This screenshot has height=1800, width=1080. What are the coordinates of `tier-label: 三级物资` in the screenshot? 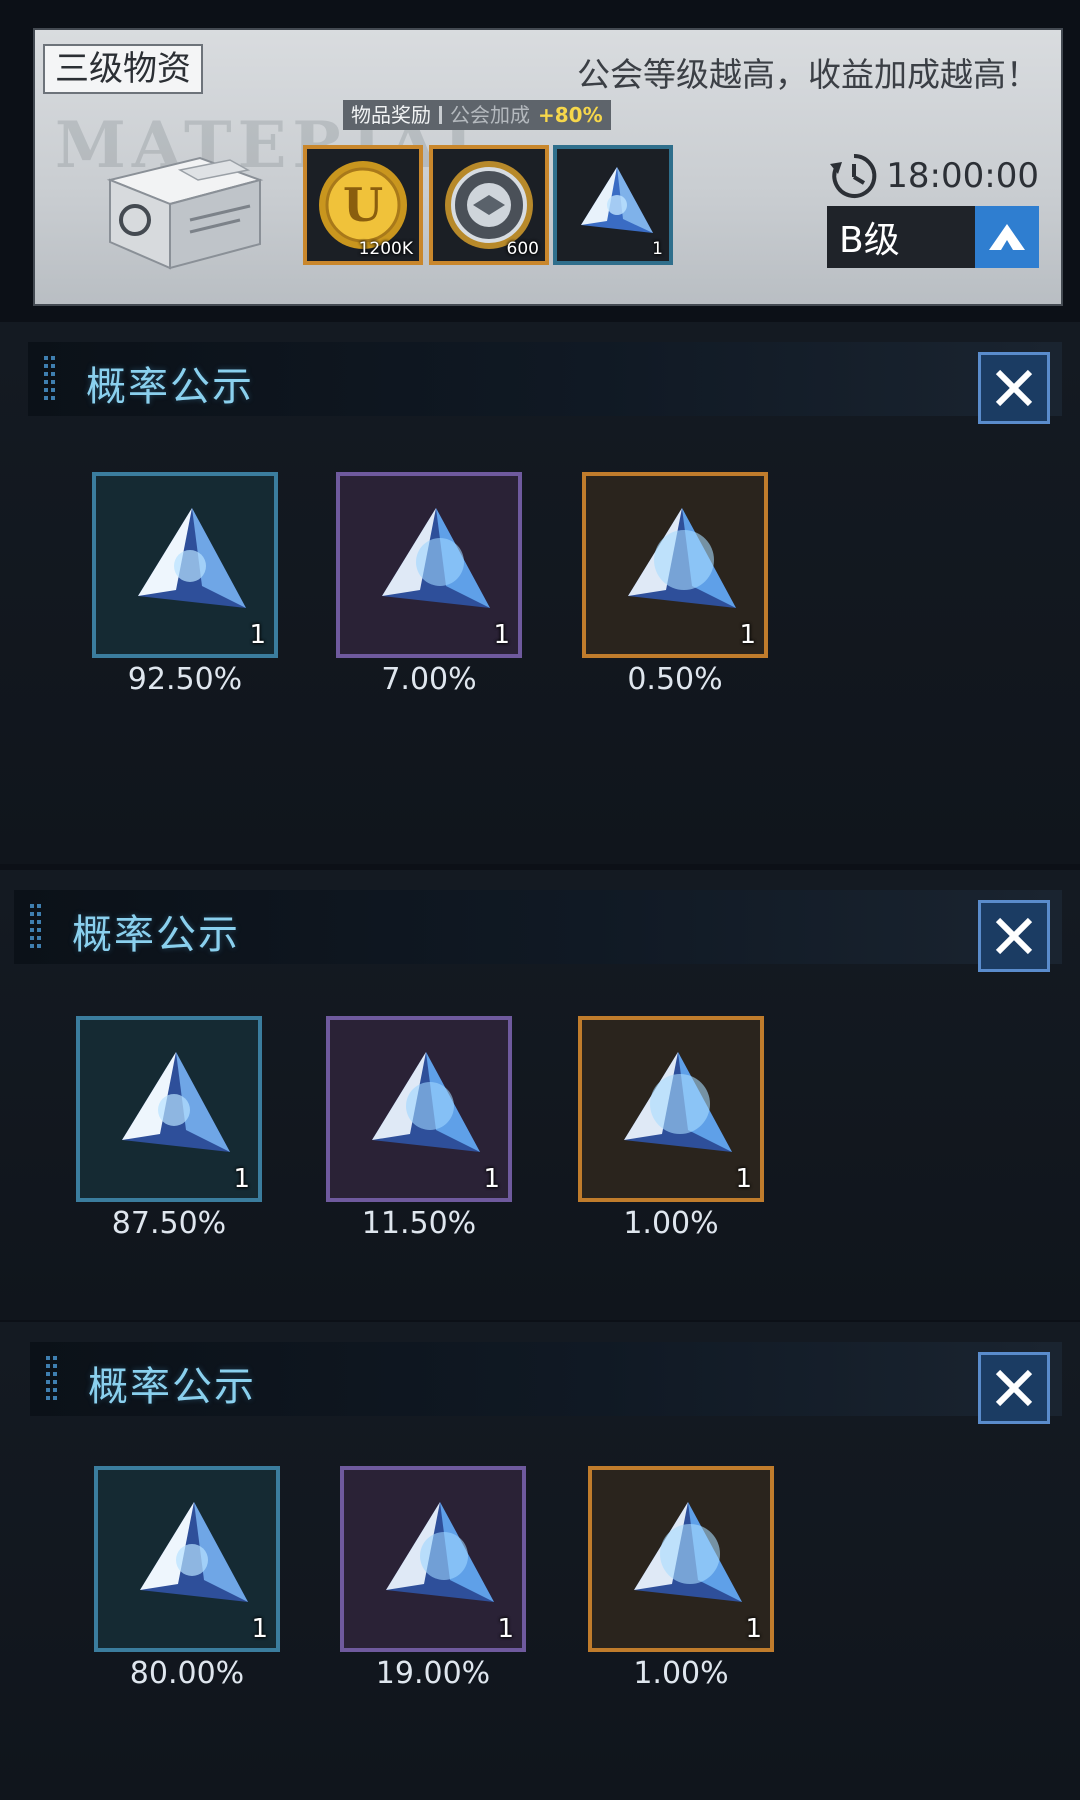 It's located at (123, 69).